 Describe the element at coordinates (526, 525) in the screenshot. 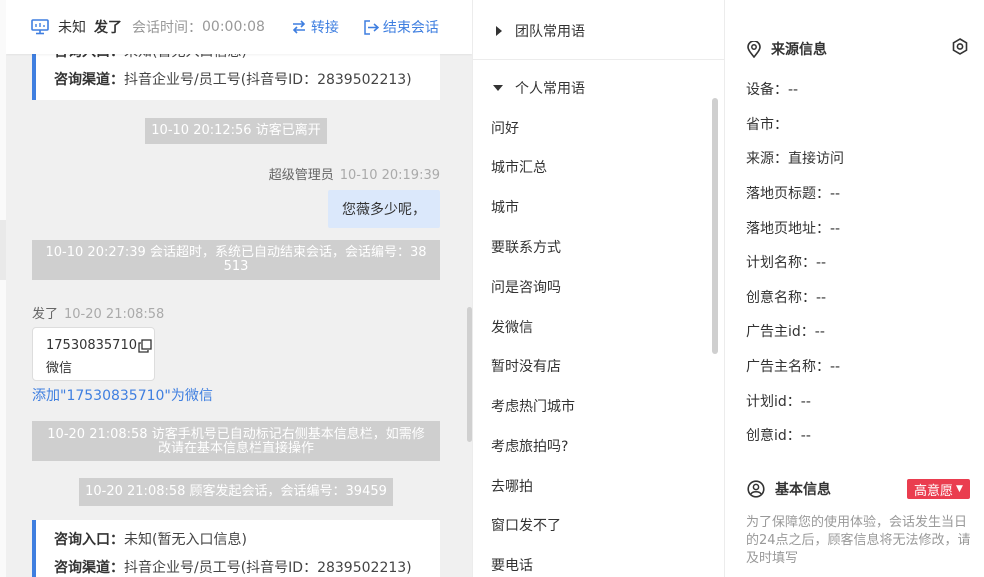

I see `phrase-item: 窗口发不了` at that location.